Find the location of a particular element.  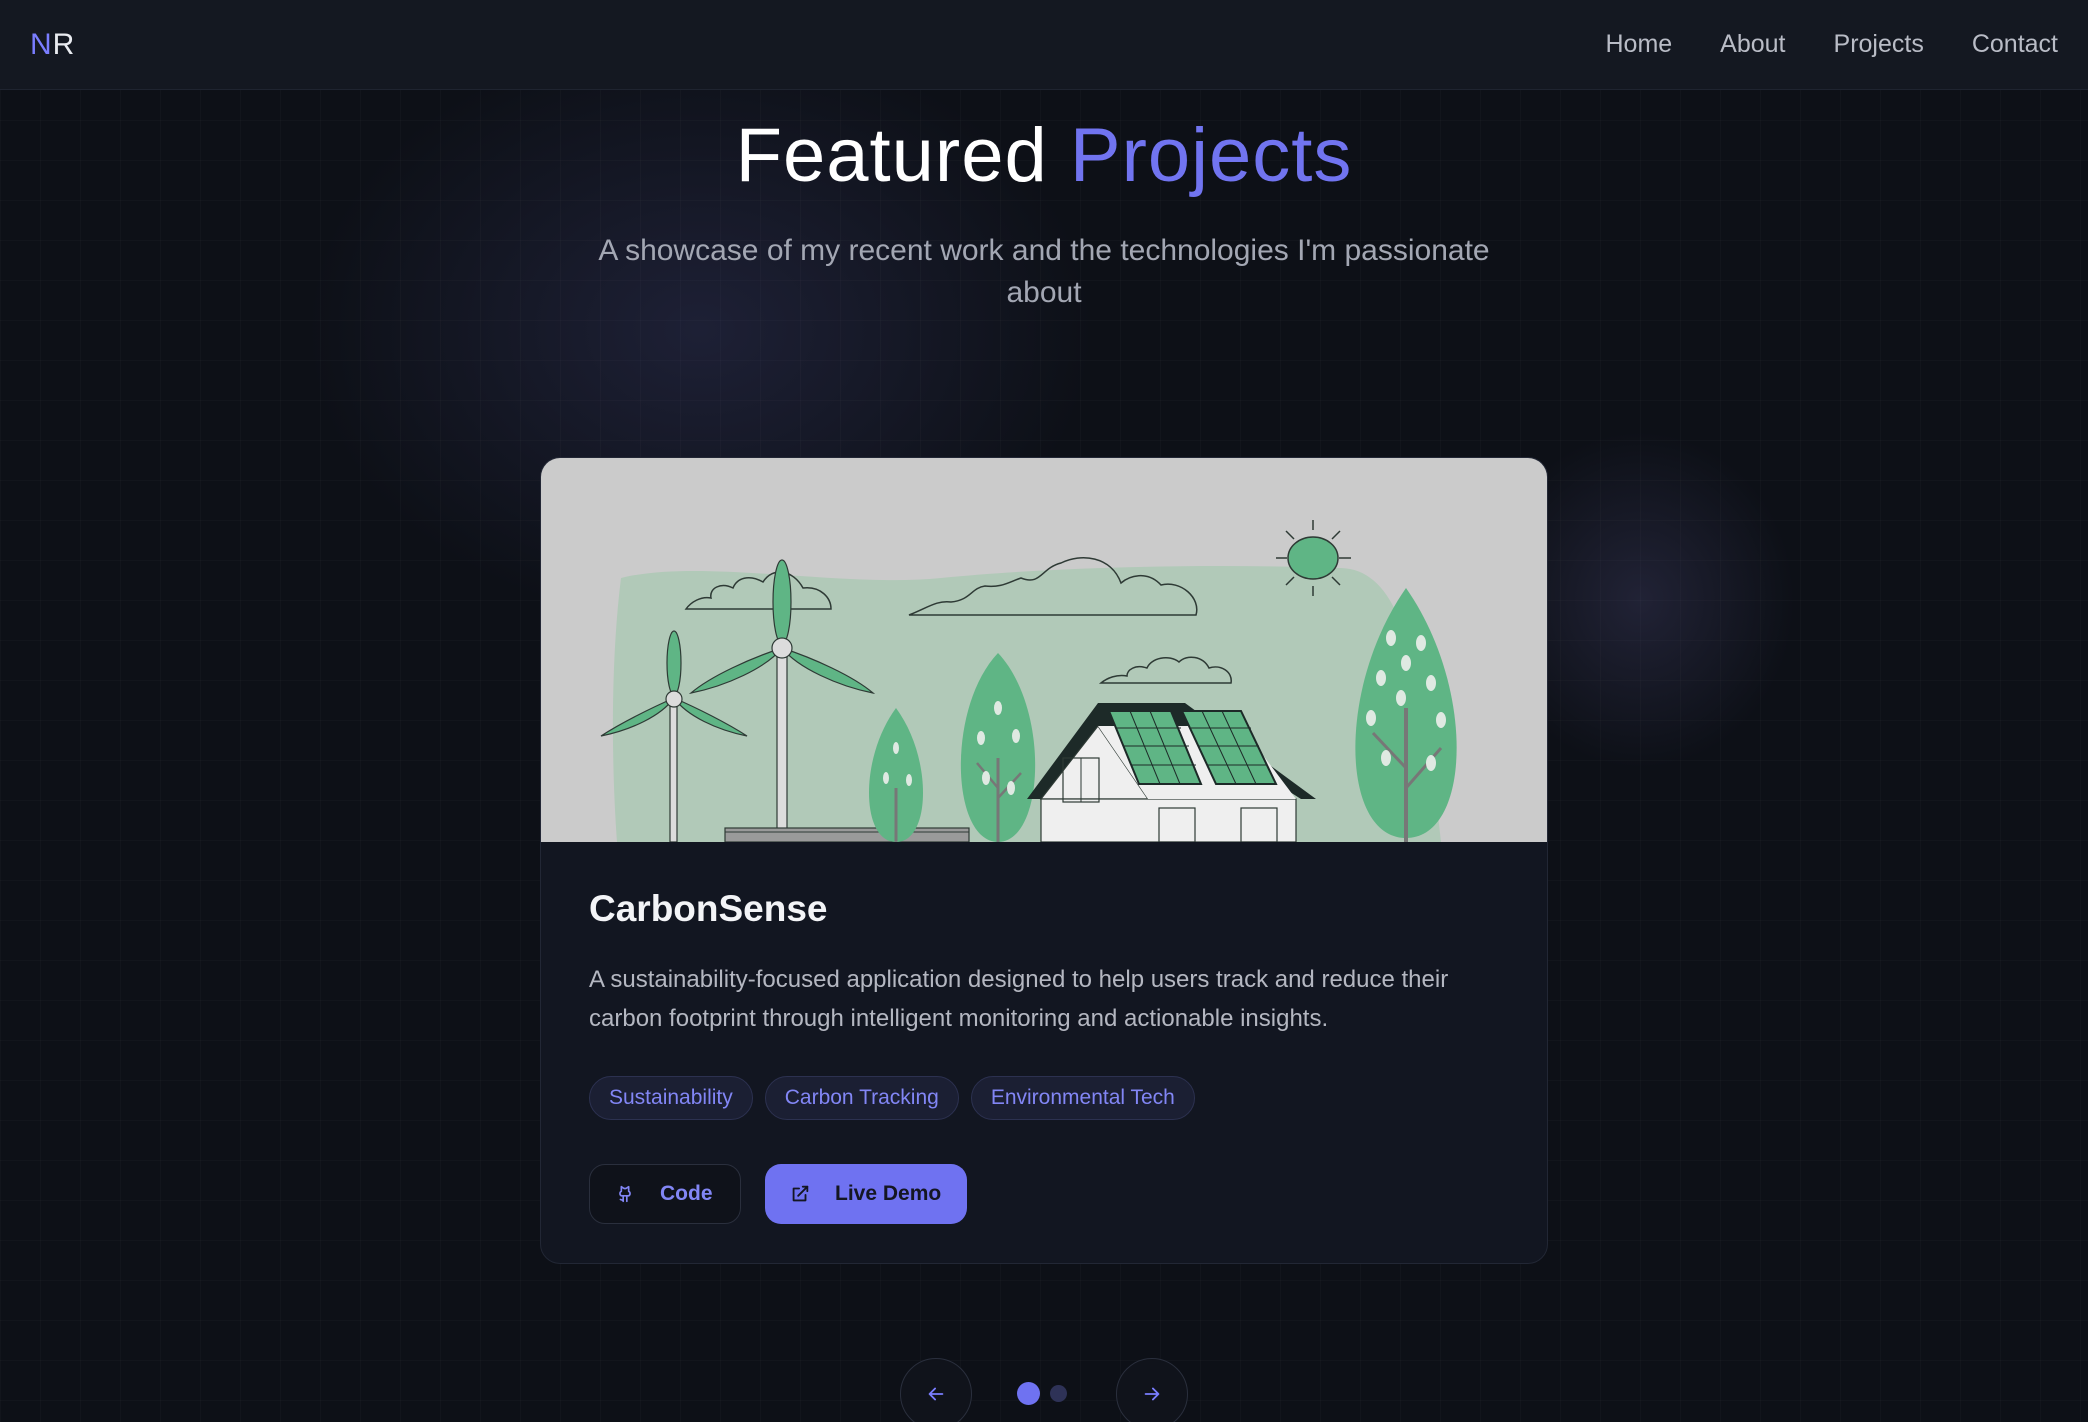

external-link-icon is located at coordinates (800, 1193).